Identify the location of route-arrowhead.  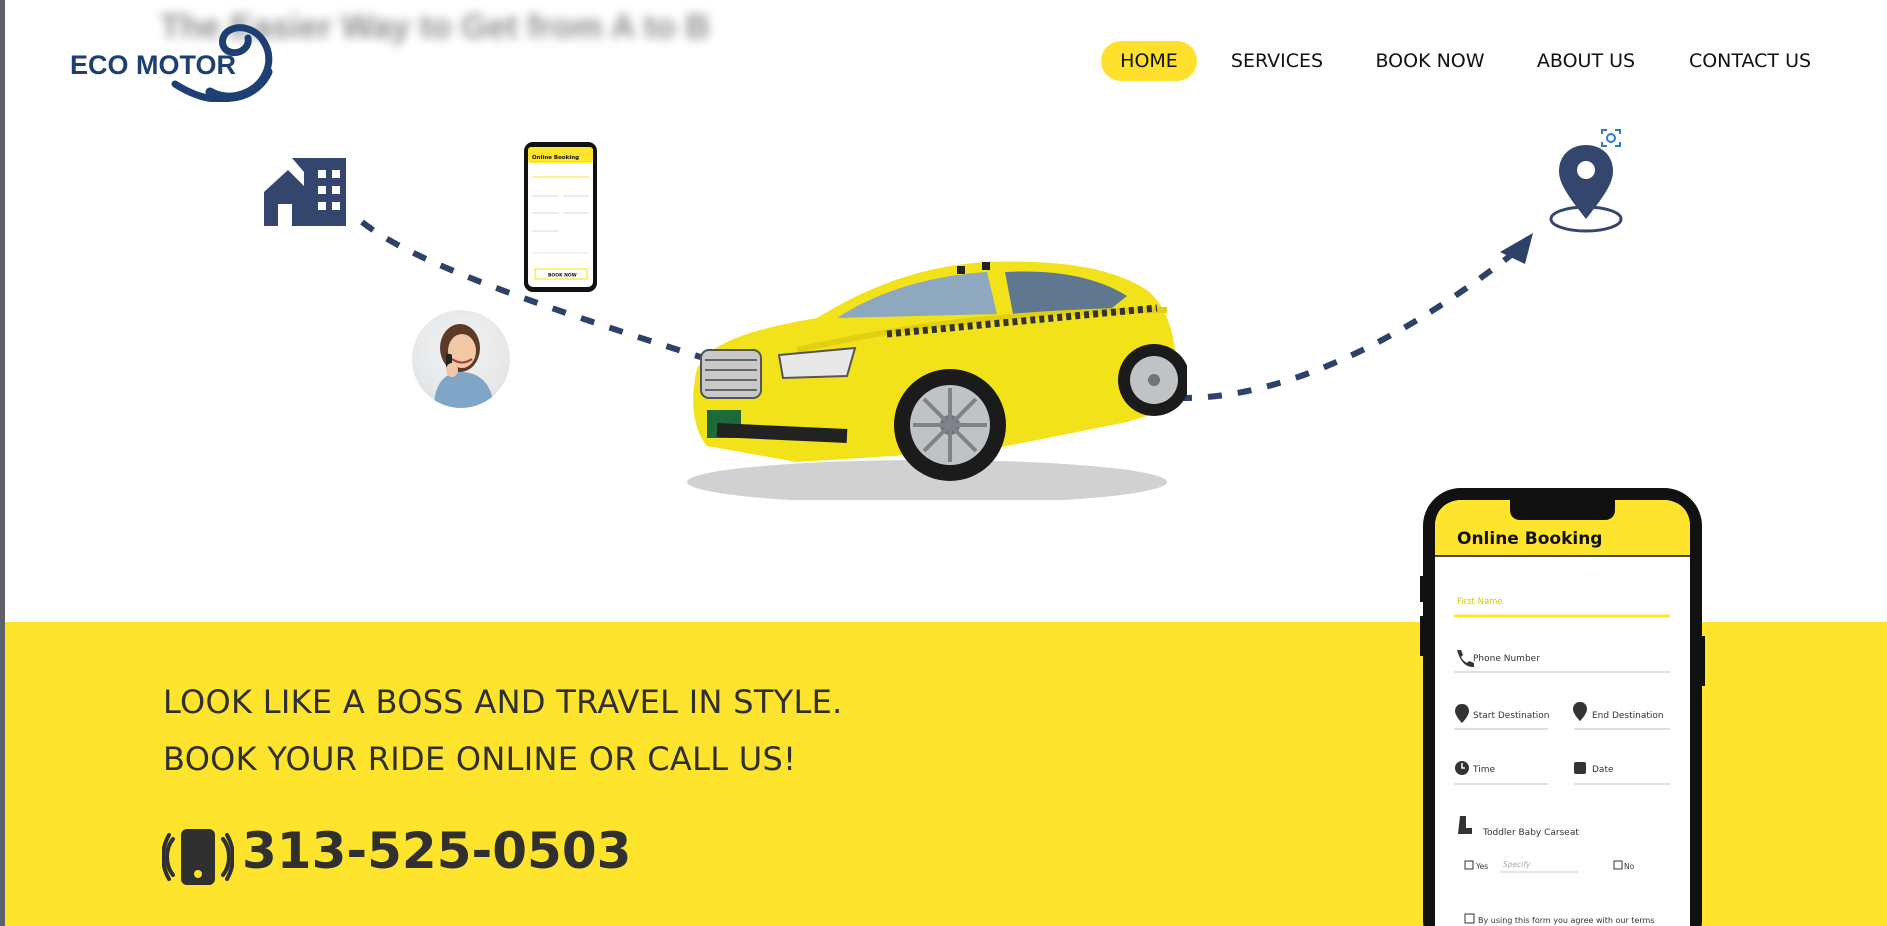
(1516, 248).